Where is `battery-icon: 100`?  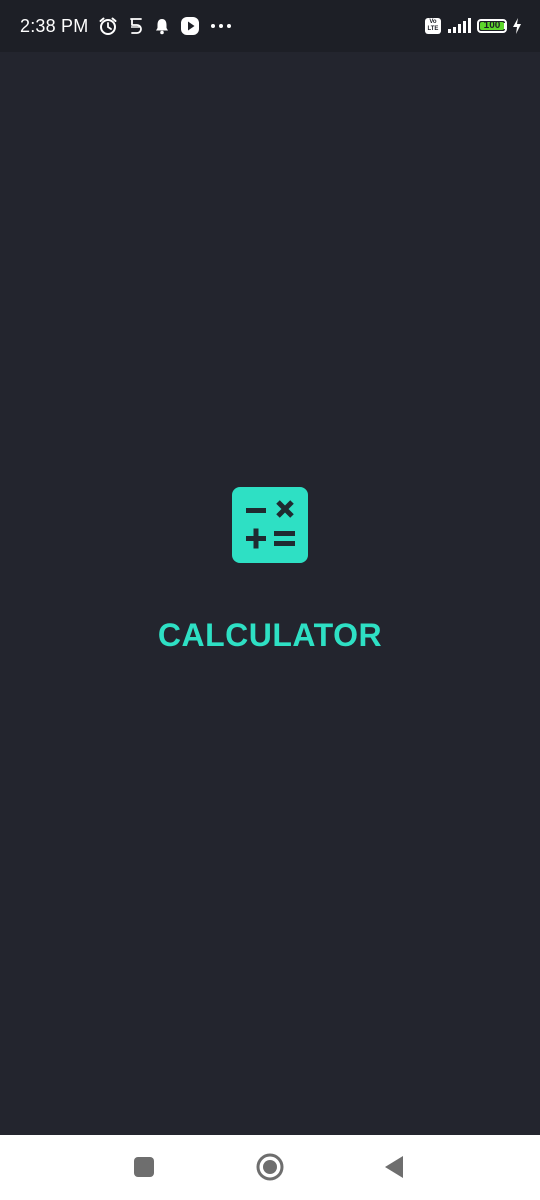
battery-icon: 100 is located at coordinates (492, 26).